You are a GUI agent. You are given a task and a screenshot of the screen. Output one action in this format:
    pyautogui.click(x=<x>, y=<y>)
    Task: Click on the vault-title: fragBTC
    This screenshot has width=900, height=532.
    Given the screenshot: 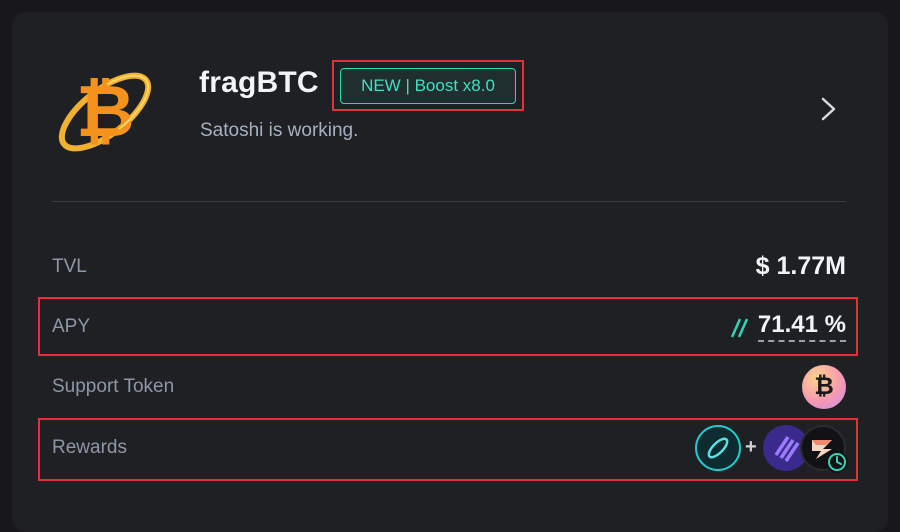 What is the action you would take?
    pyautogui.click(x=259, y=82)
    